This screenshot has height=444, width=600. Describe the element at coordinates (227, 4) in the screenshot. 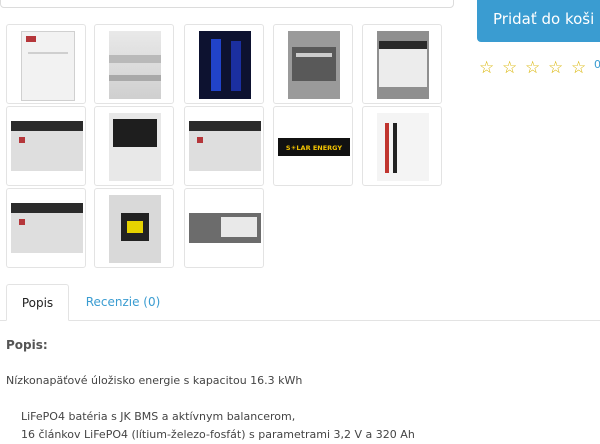

I see `quantity-field-edge` at that location.